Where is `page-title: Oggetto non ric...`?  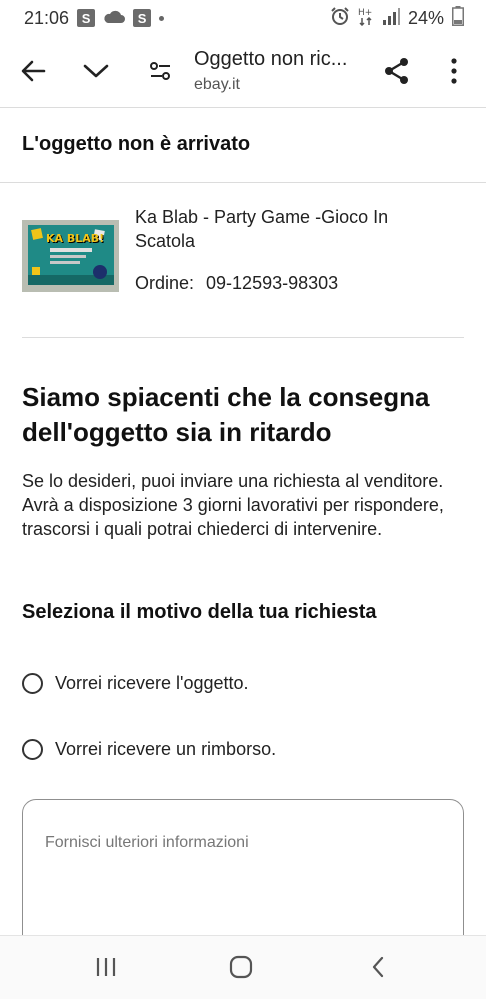
page-title: Oggetto non ric... is located at coordinates (281, 59).